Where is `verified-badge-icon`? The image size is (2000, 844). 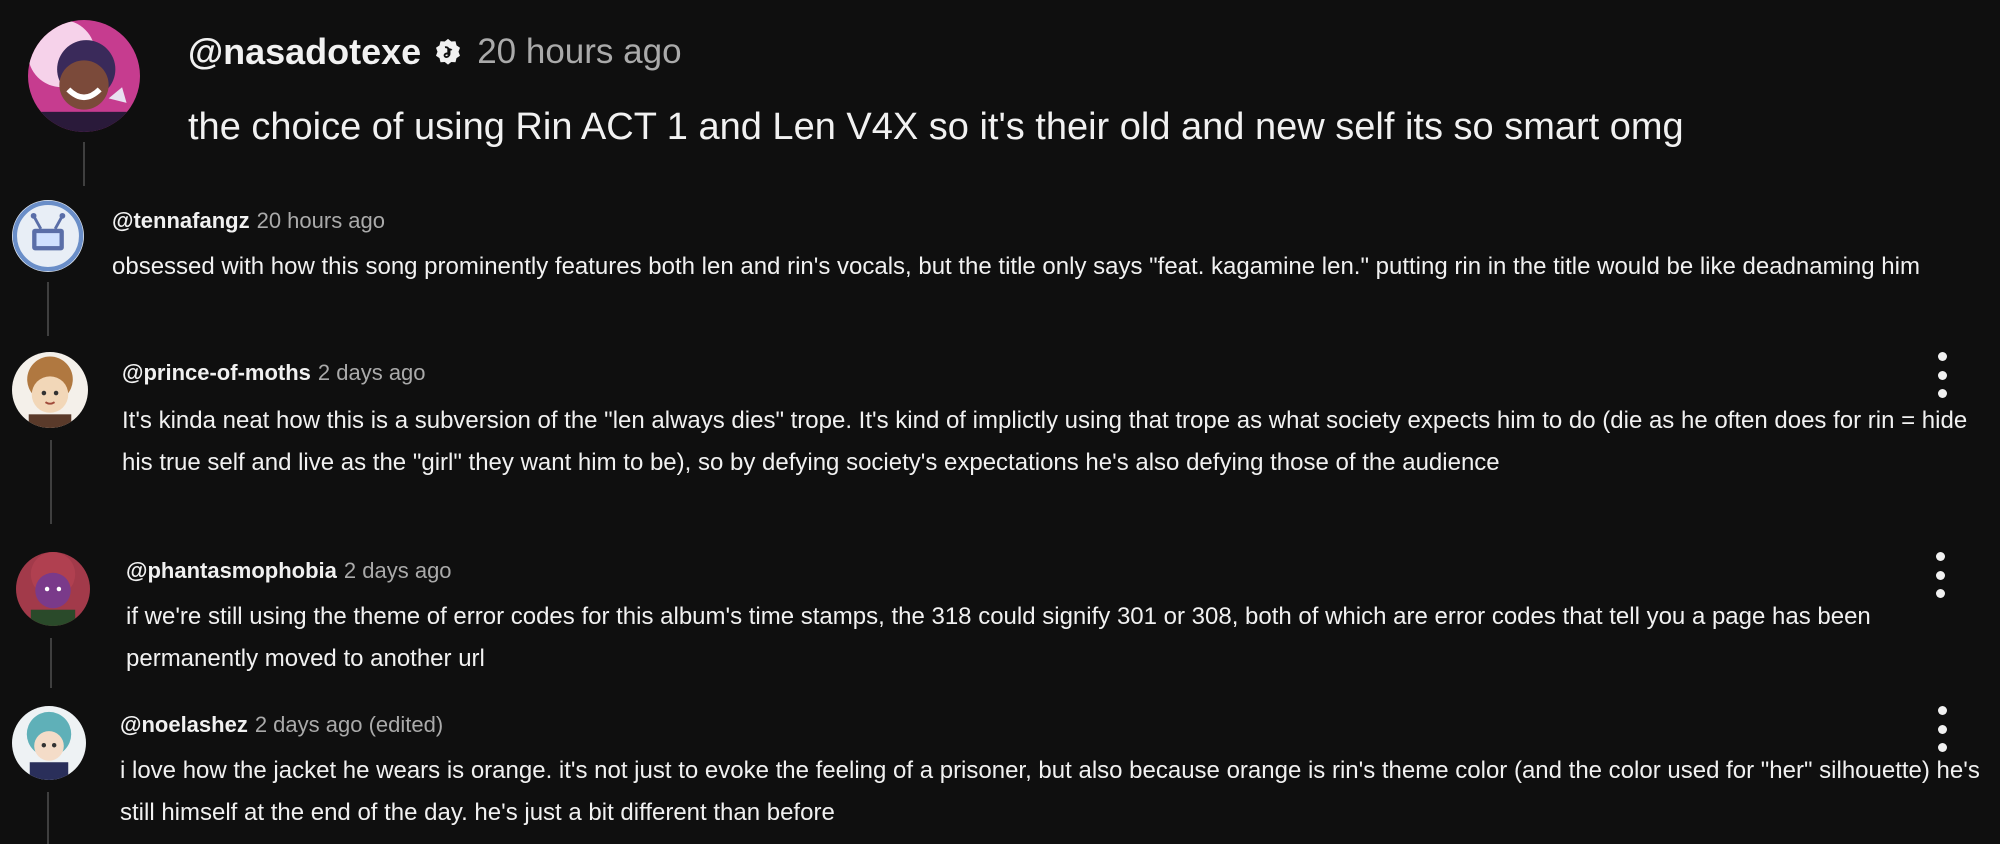
verified-badge-icon is located at coordinates (448, 52).